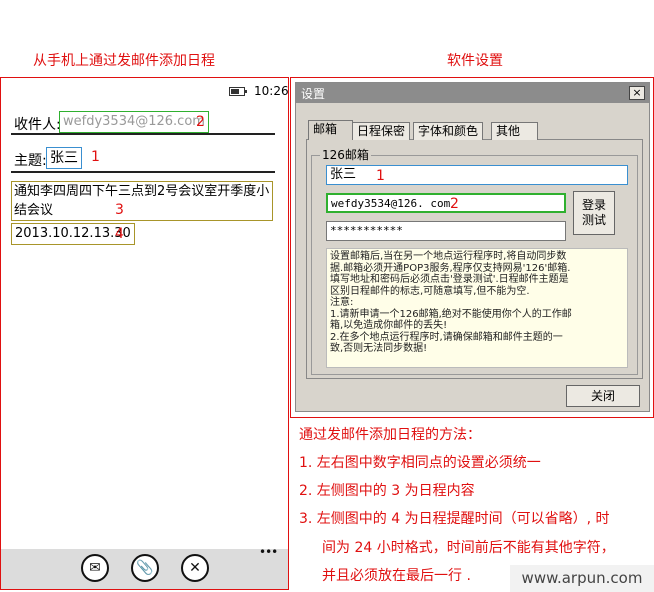 The height and width of the screenshot is (592, 654). What do you see at coordinates (268, 552) in the screenshot?
I see `more-icon: •••` at bounding box center [268, 552].